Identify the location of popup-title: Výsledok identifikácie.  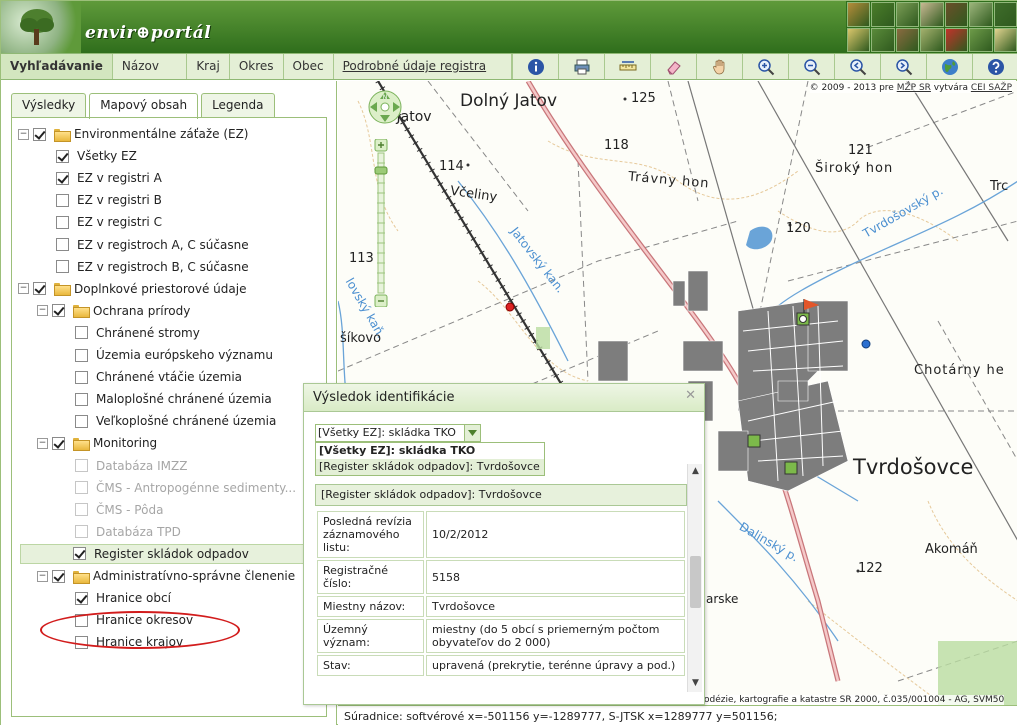
(504, 398).